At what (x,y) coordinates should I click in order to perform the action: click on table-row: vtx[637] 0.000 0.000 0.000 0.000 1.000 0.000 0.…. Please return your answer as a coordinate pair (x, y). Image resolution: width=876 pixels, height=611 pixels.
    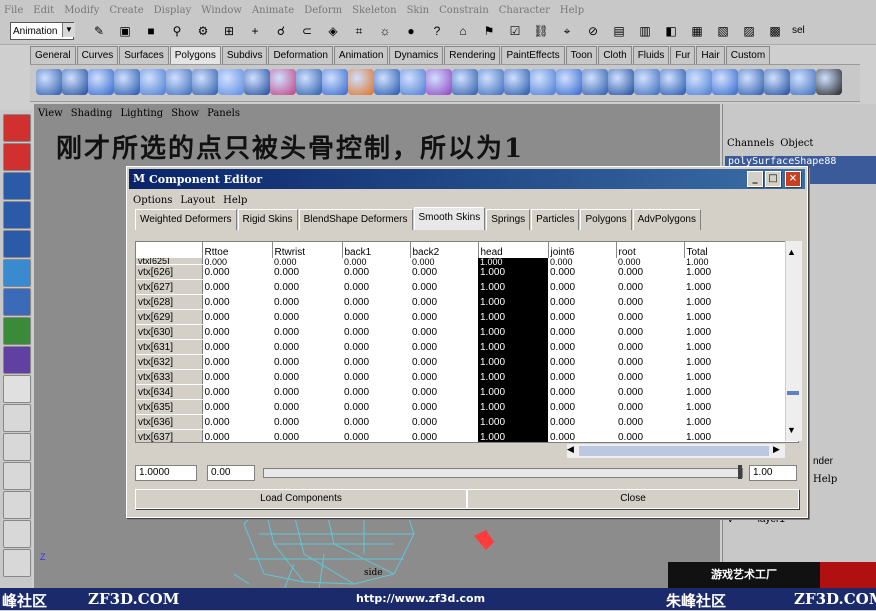
    Looking at the image, I should click on (444, 436).